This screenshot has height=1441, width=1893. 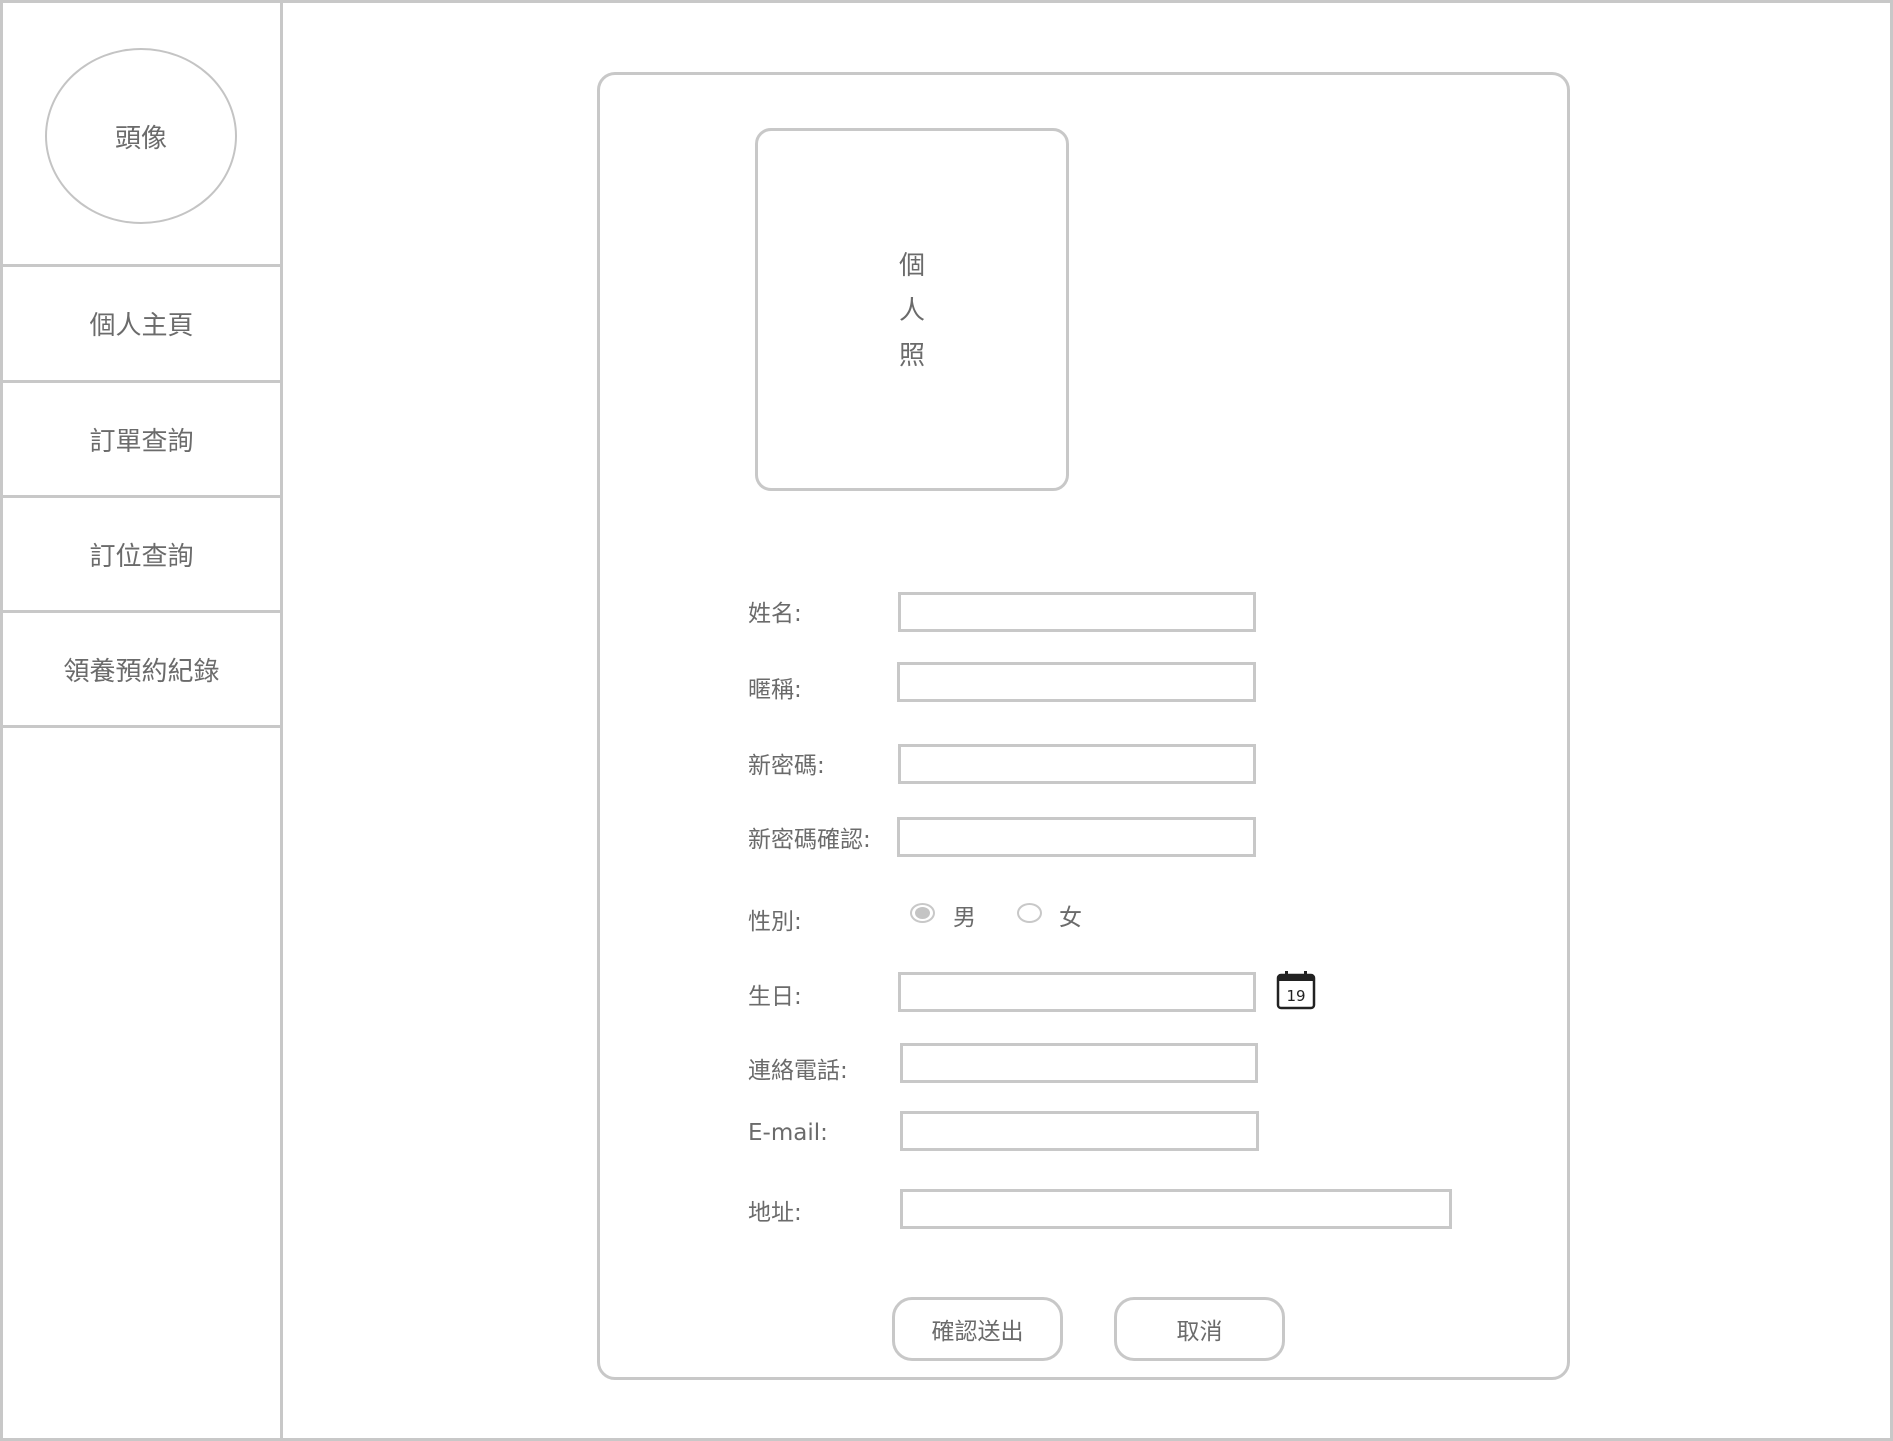 I want to click on sidebar-item-order-query: 訂單查詢, so click(x=141, y=439).